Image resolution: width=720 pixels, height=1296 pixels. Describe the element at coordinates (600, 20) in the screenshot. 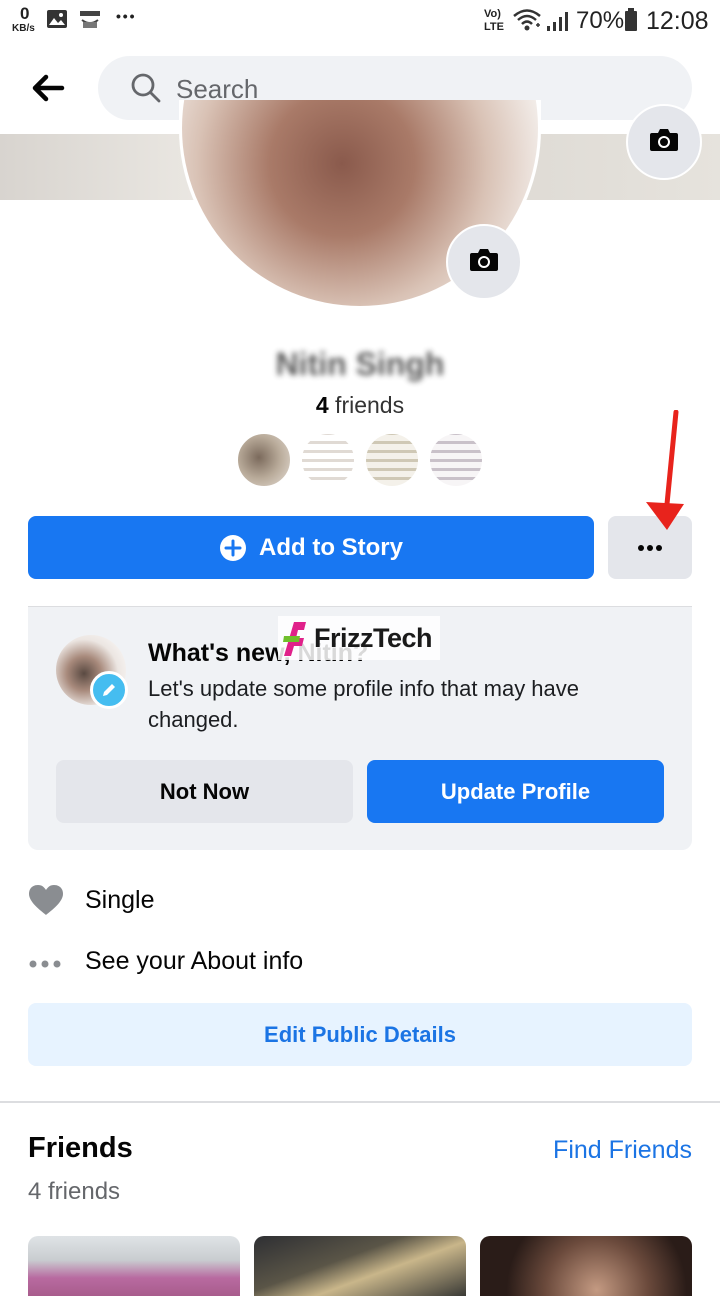

I see `battery-percentage: 70%` at that location.